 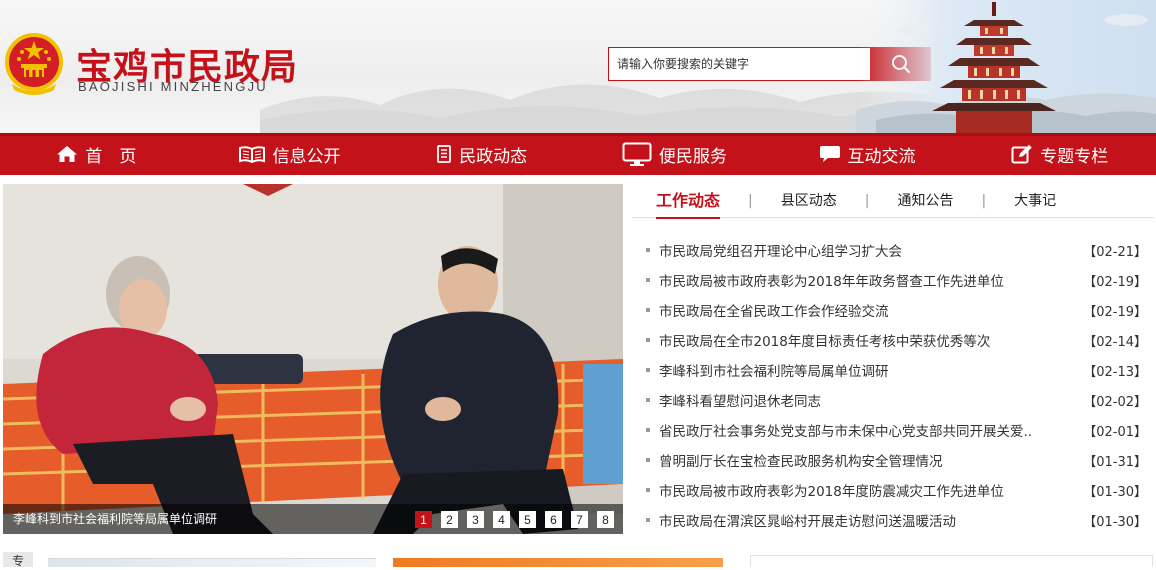 What do you see at coordinates (871, 340) in the screenshot?
I see `news-title: 市民政局在全市2018年度目标责任考核中荣获优秀等次` at bounding box center [871, 340].